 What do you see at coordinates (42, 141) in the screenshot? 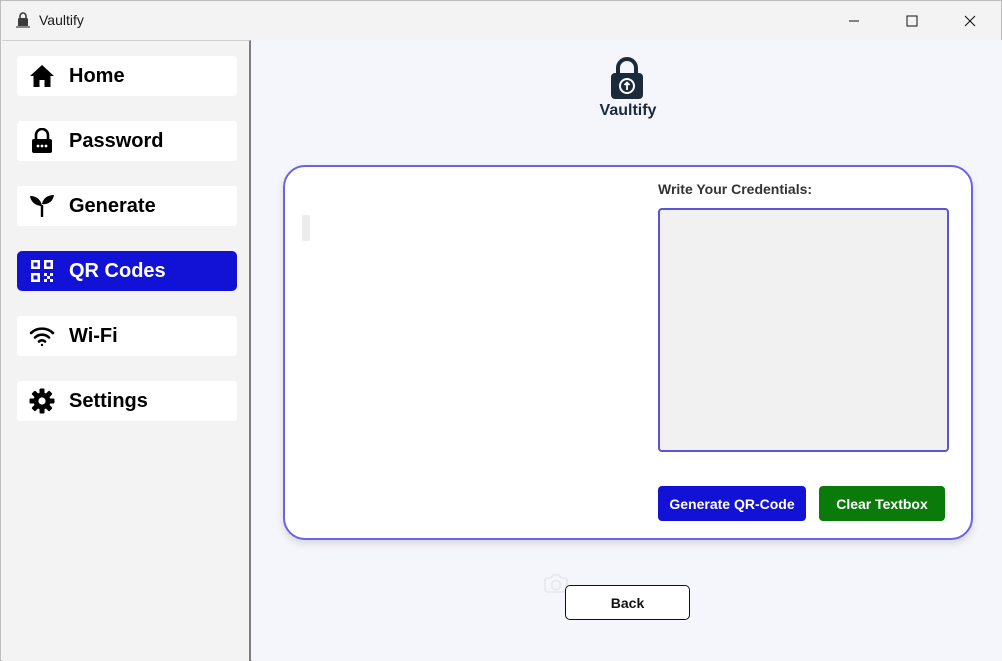
I see `lock-icon` at bounding box center [42, 141].